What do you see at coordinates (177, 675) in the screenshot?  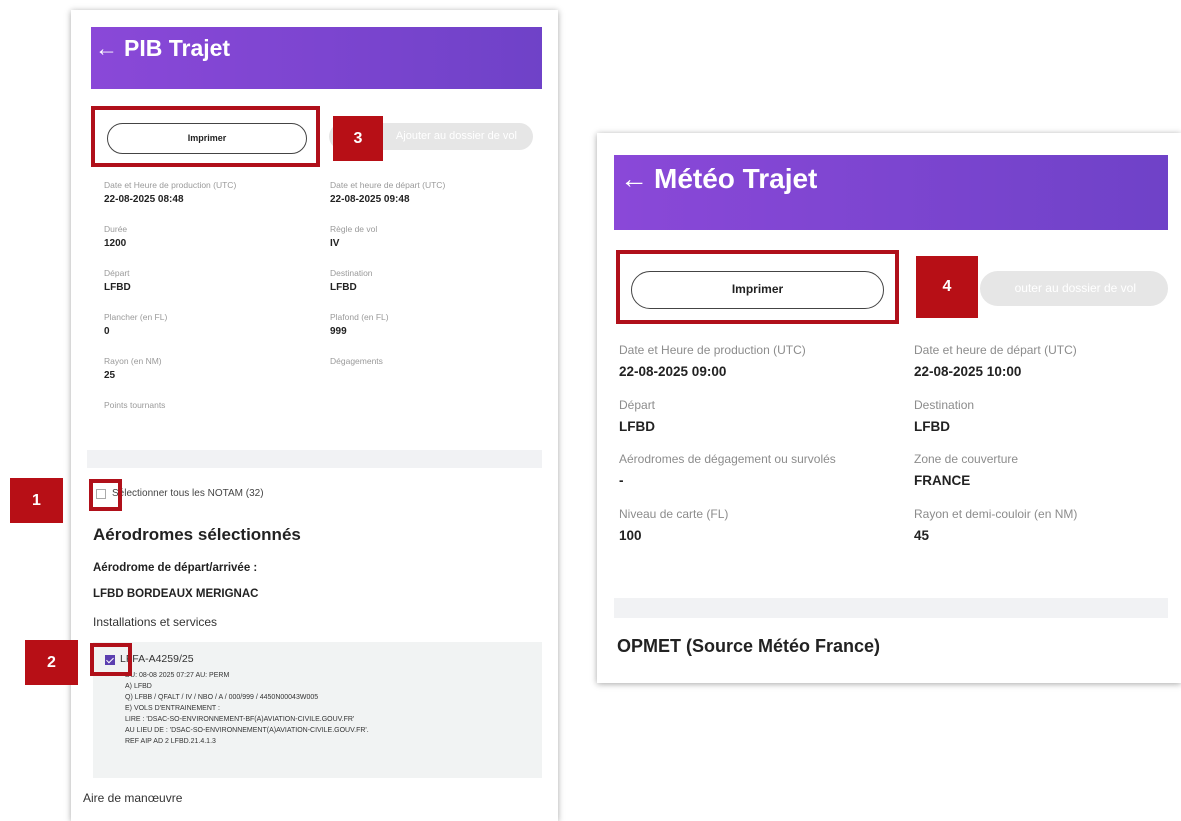 I see `notam-line: DU: 08-08 2025 07:27 AU: PERM` at bounding box center [177, 675].